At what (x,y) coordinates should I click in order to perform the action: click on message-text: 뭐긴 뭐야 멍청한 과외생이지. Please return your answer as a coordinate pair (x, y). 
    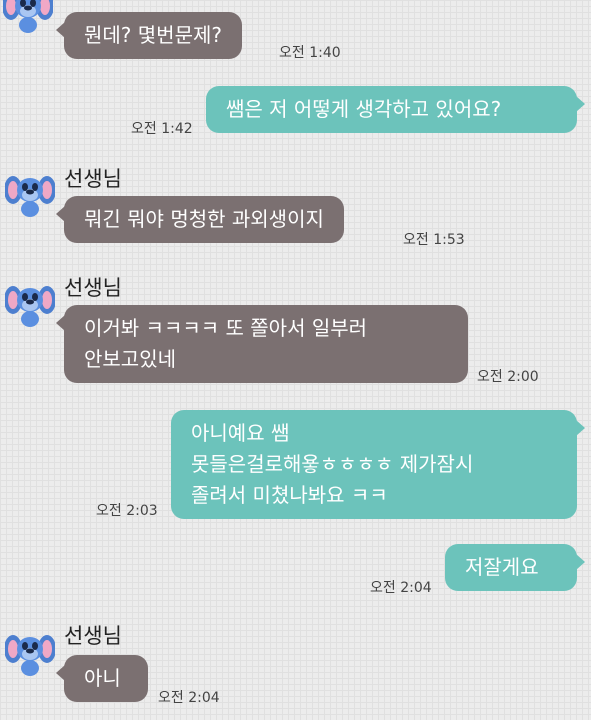
    Looking at the image, I should click on (204, 219).